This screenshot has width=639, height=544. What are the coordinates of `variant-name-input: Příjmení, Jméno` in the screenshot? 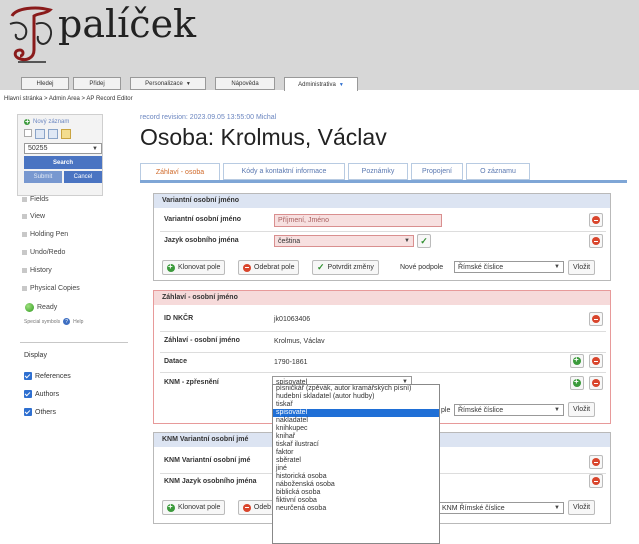 It's located at (358, 220).